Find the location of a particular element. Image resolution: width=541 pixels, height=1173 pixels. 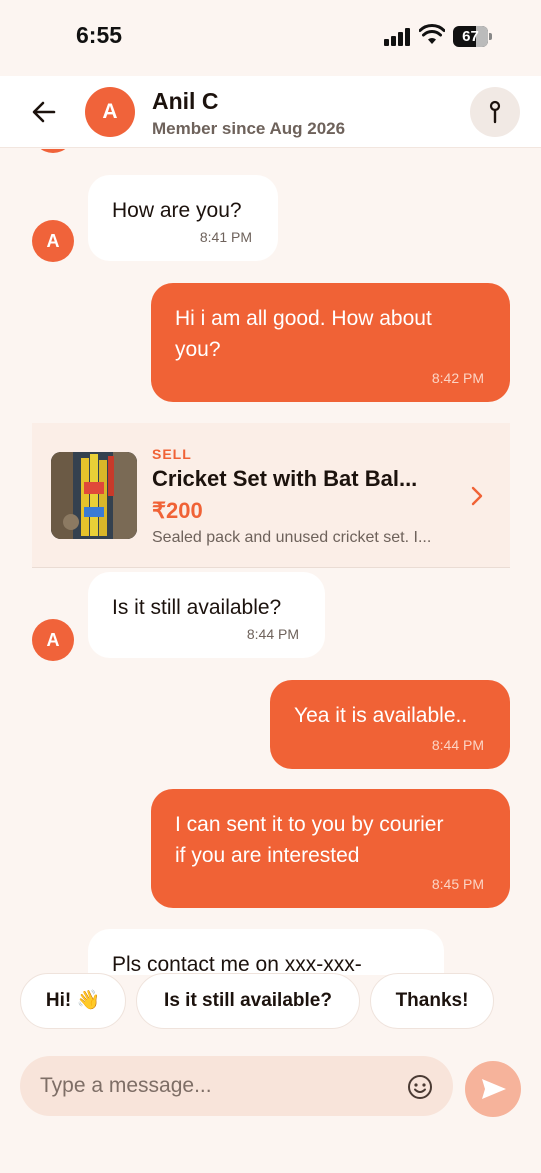

message-composer is located at coordinates (270, 1108).